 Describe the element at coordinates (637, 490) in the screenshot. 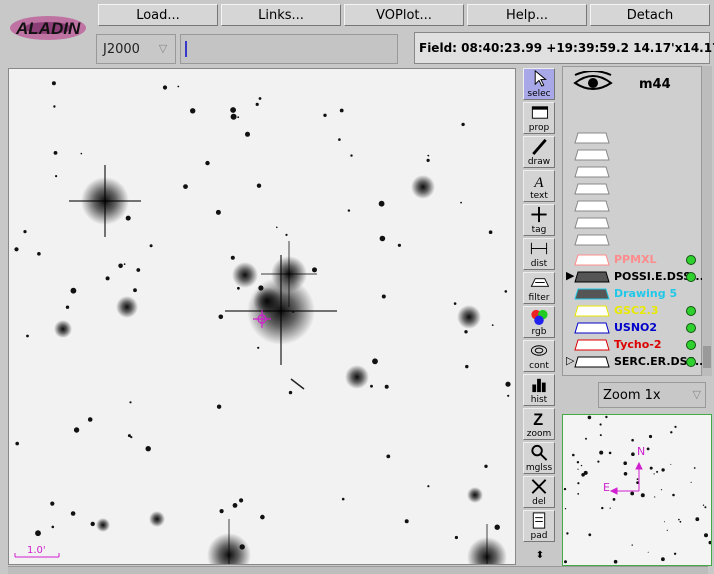

I see `thumbnail-view: N E` at that location.